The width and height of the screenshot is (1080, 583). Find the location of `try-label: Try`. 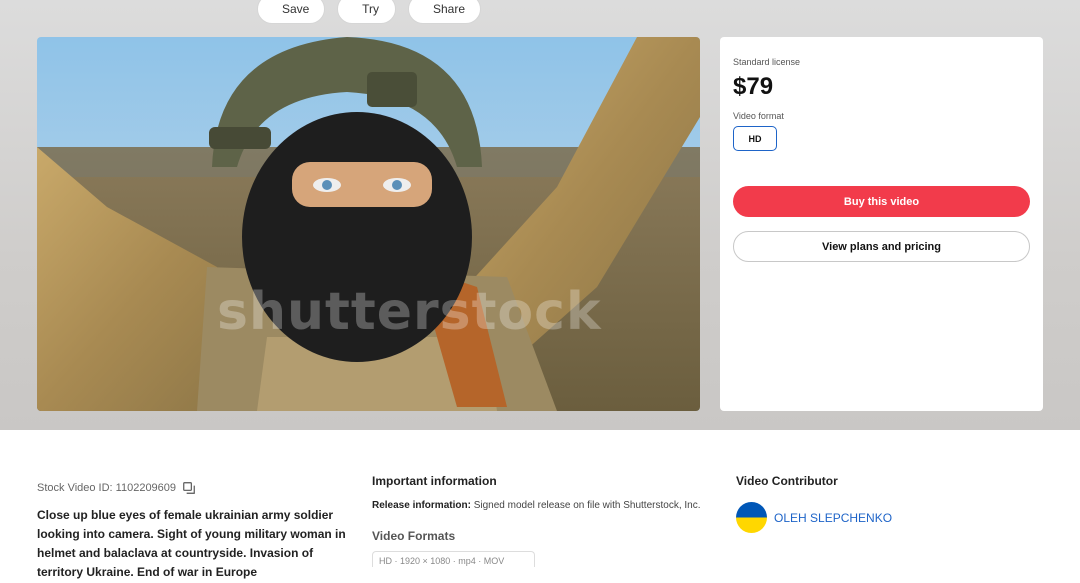

try-label: Try is located at coordinates (370, 9).